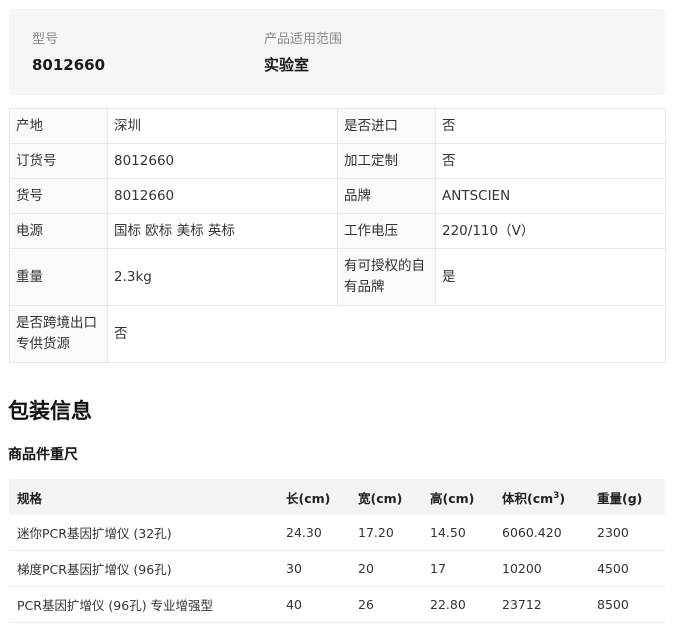 This screenshot has height=639, width=677. I want to click on scope-label: 产品适用范围, so click(303, 39).